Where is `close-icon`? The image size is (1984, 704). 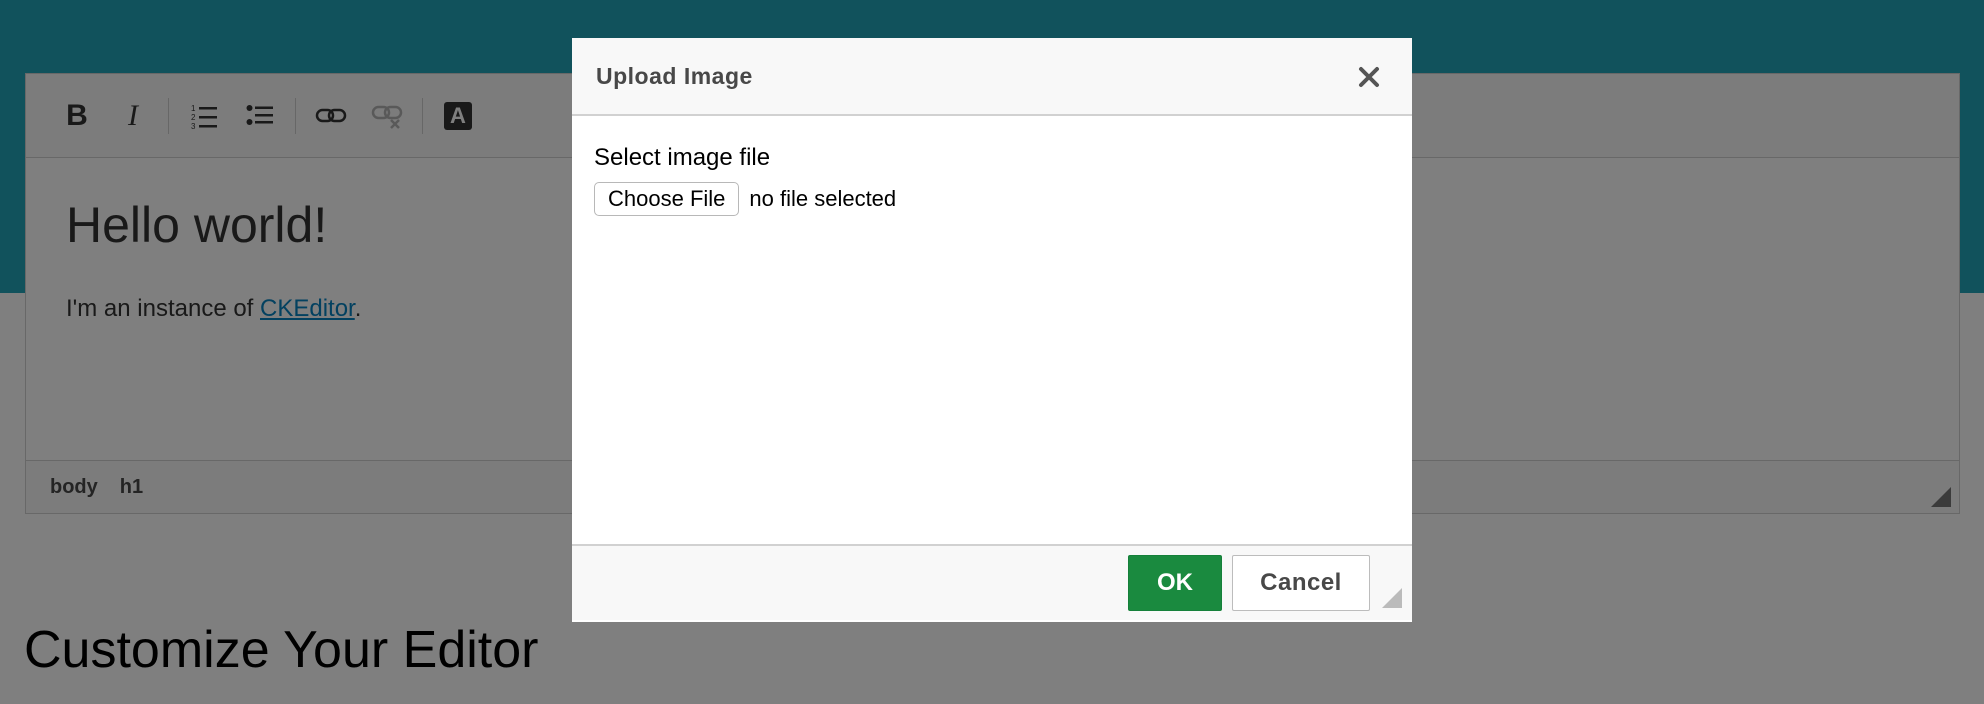
close-icon is located at coordinates (1369, 77).